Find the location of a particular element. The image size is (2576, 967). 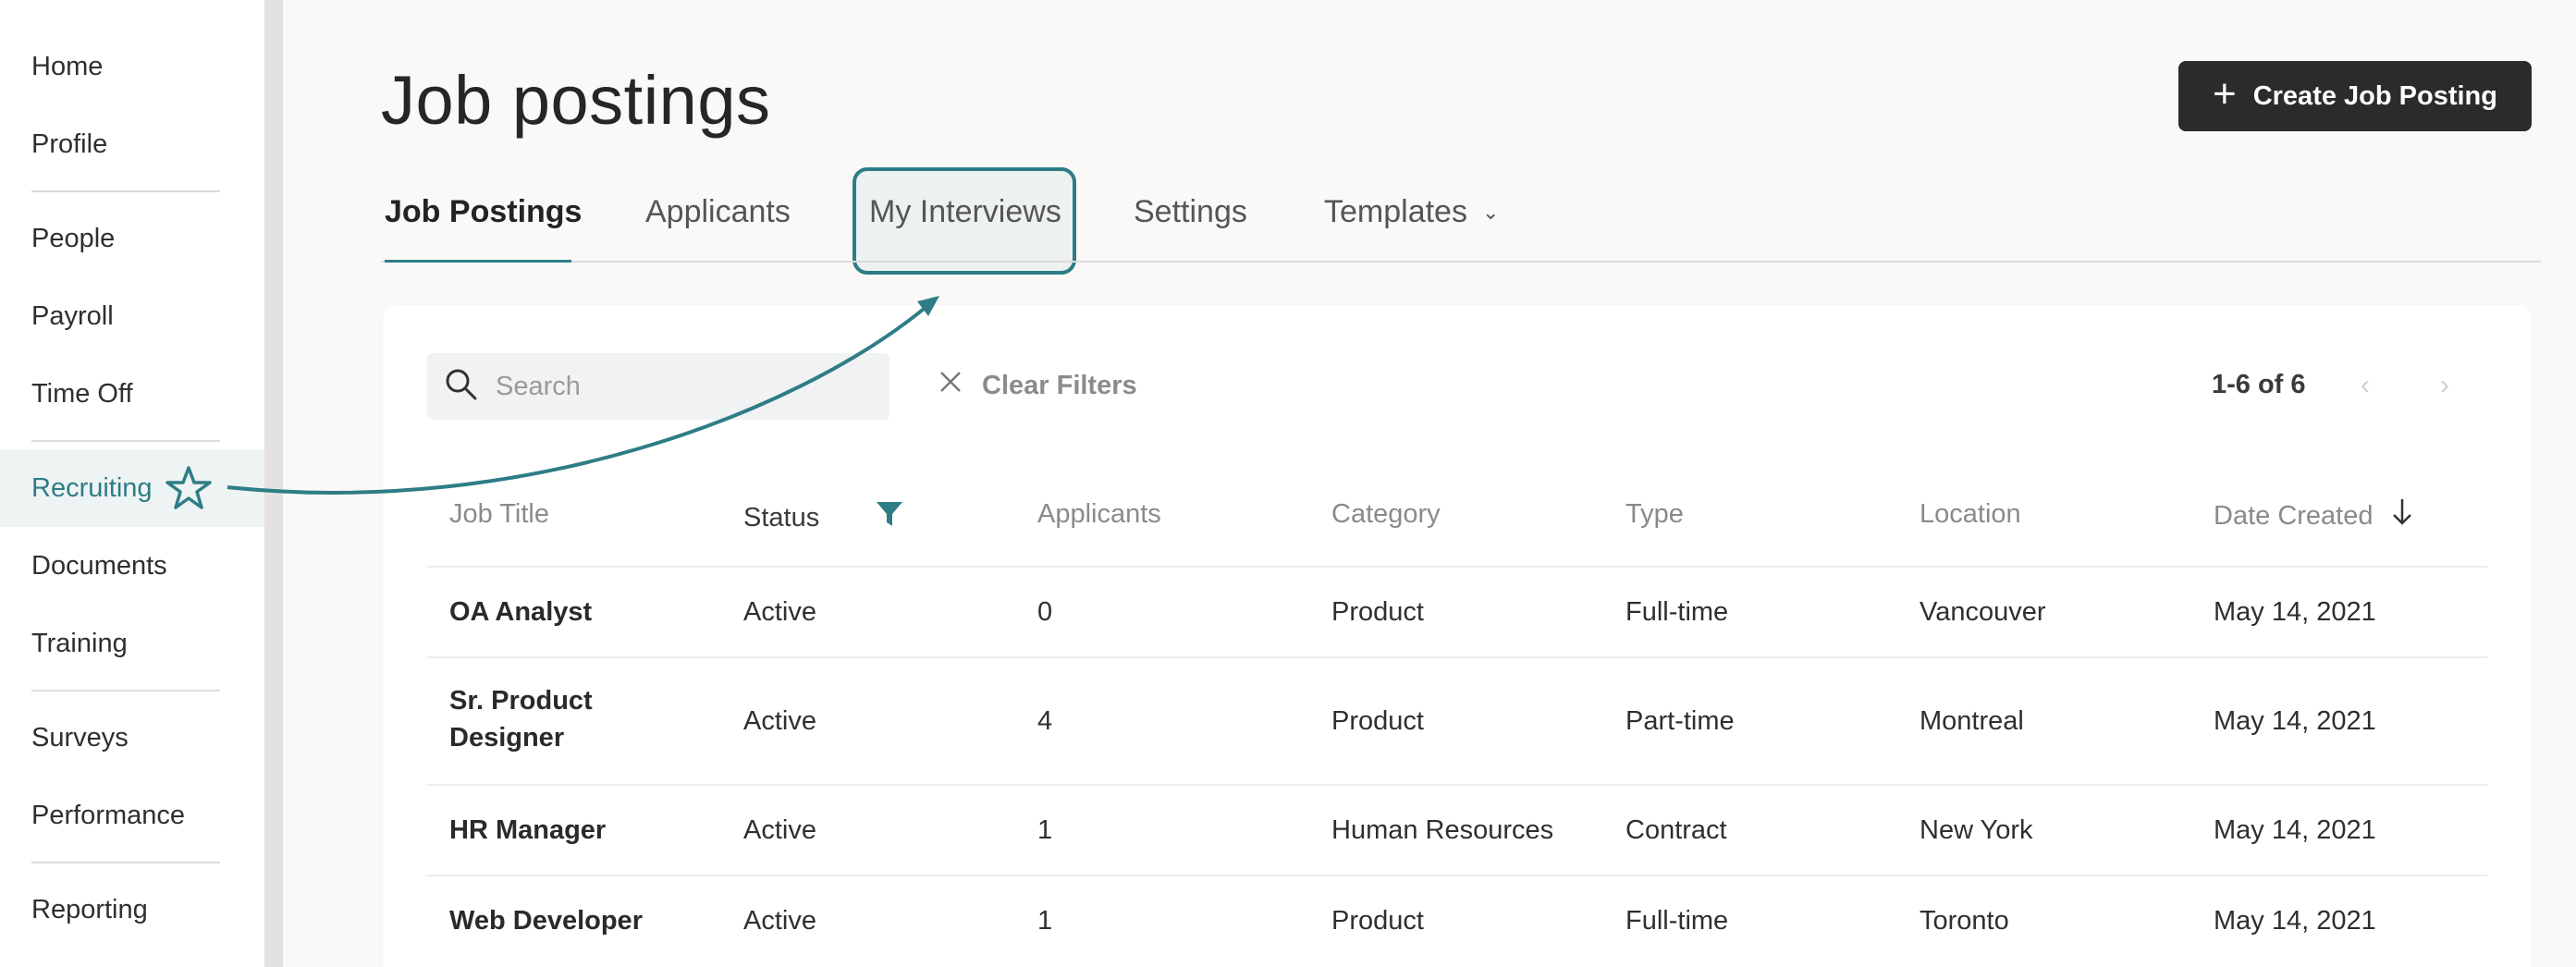

cell-location: Toronto is located at coordinates (1964, 921).